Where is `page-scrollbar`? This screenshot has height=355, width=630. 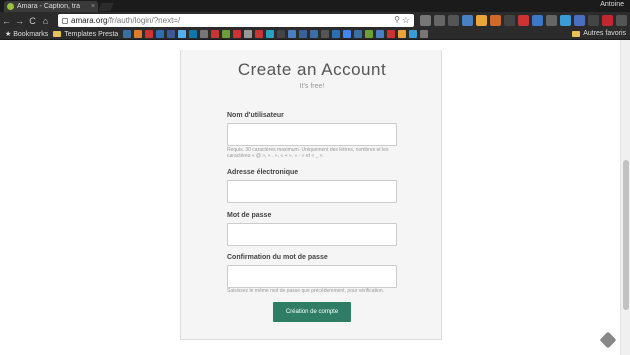 page-scrollbar is located at coordinates (625, 197).